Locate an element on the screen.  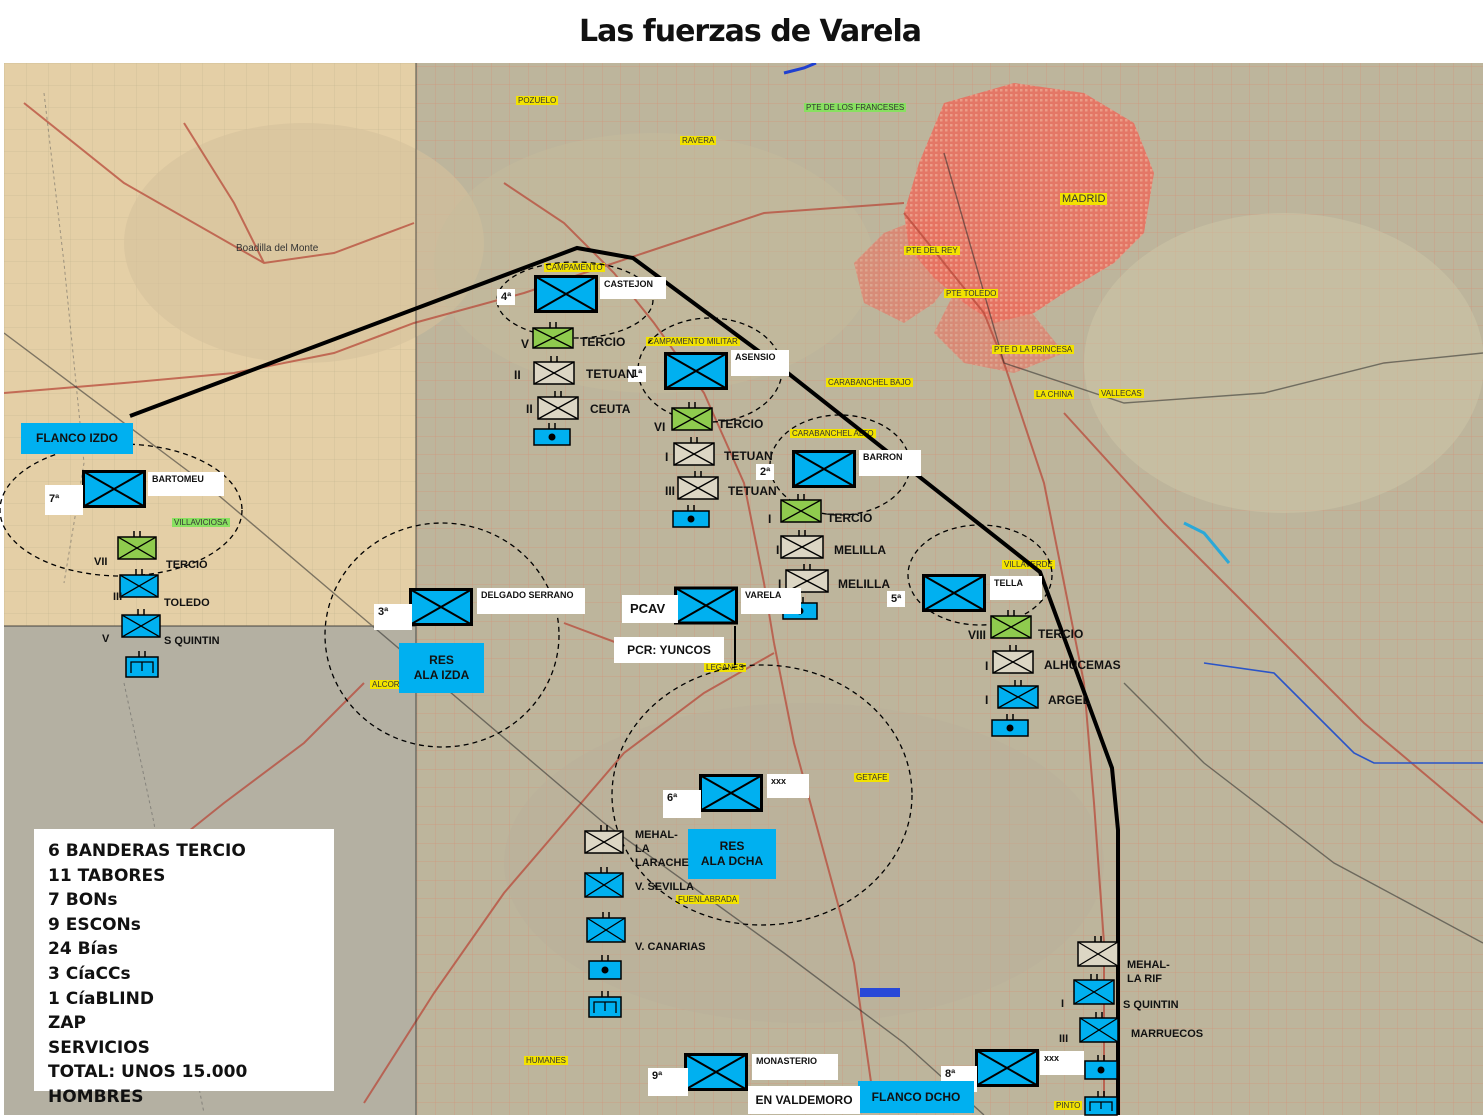
col1-symbol is located at coordinates (696, 371).